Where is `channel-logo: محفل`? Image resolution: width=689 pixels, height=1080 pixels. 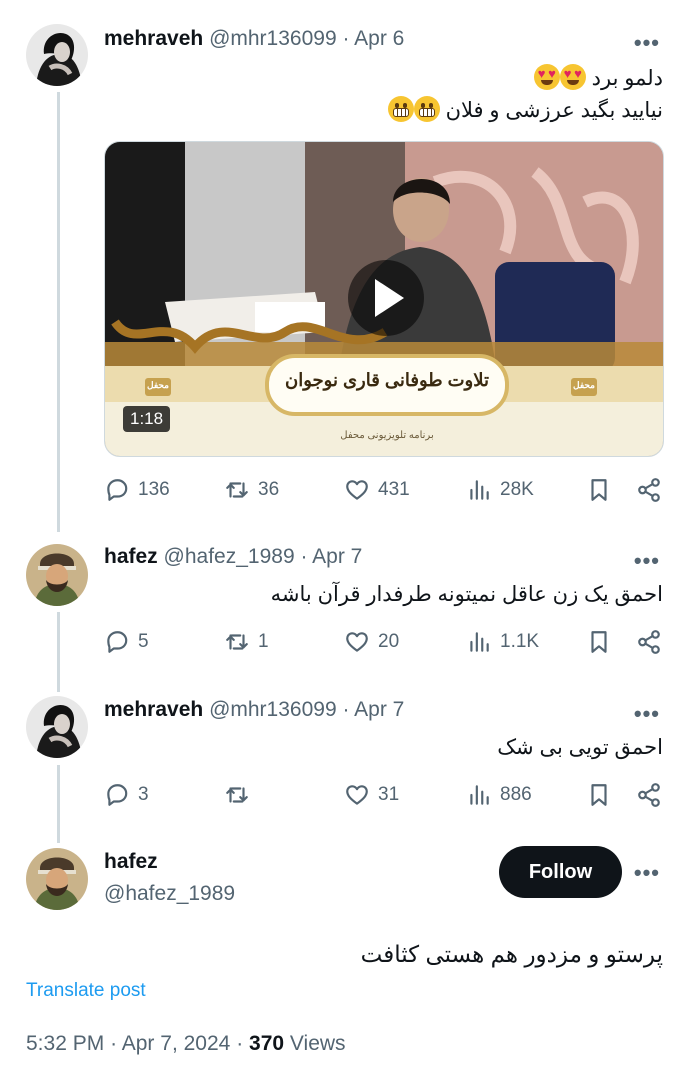
channel-logo: محفل is located at coordinates (584, 385).